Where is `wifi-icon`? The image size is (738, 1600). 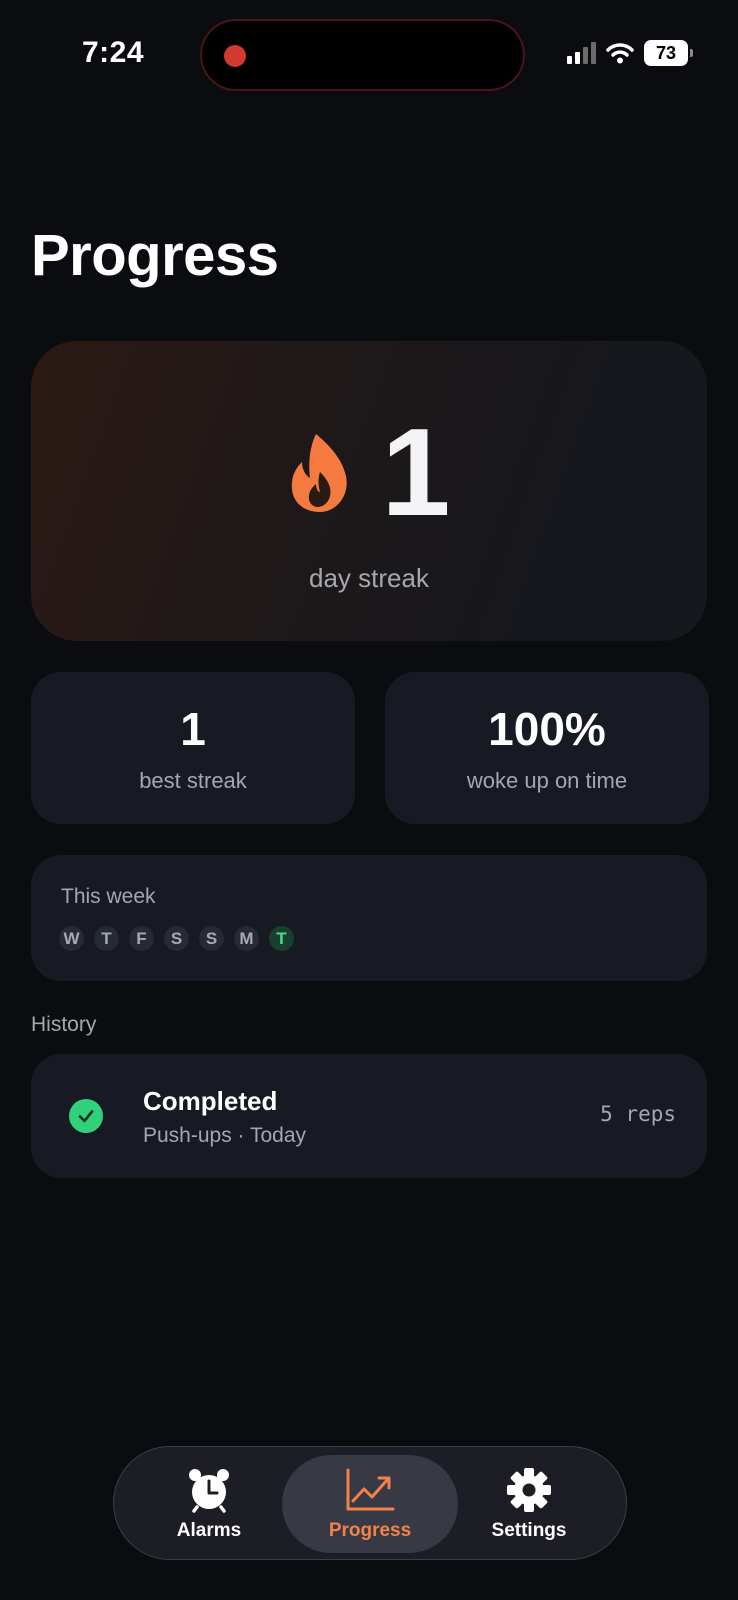
wifi-icon is located at coordinates (620, 53).